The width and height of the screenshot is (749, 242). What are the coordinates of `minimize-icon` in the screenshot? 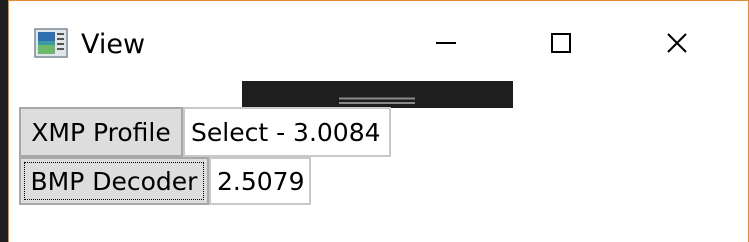 It's located at (446, 45).